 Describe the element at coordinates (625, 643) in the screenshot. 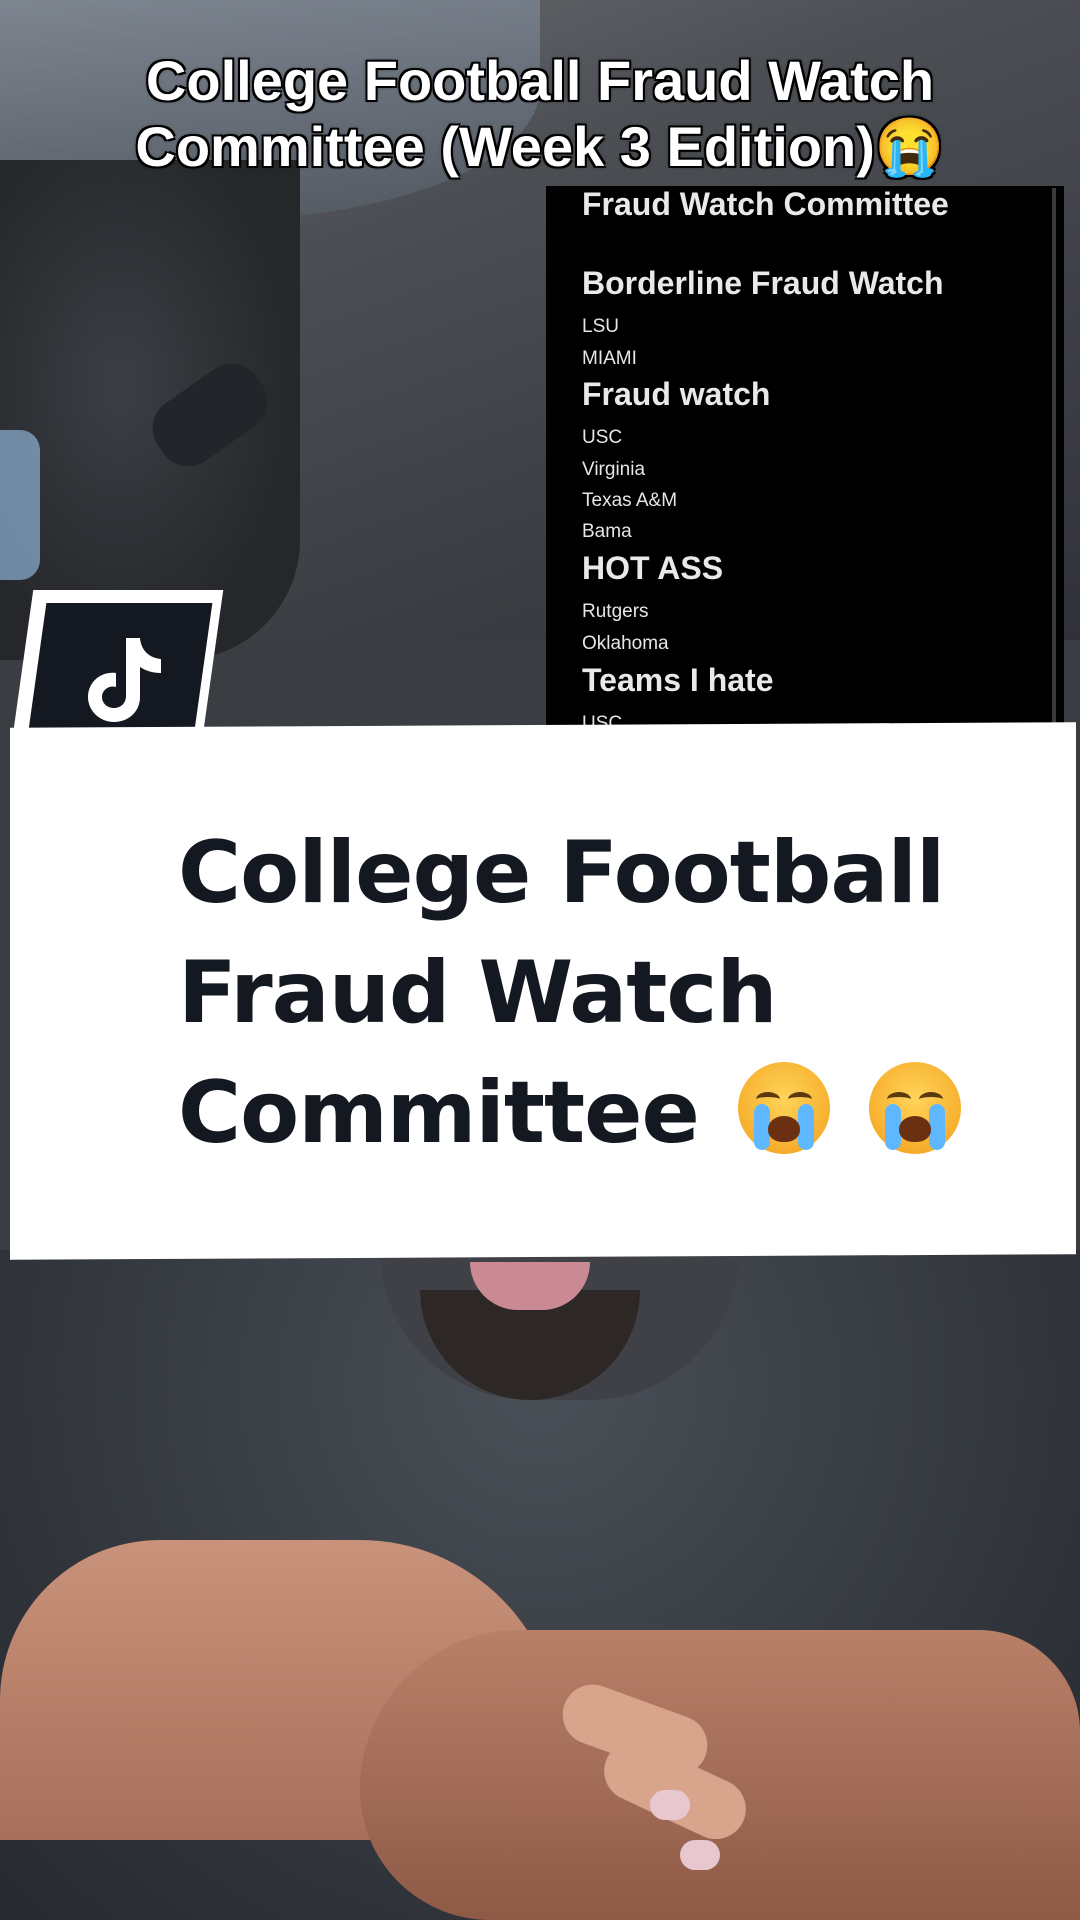

I see `list-item: Oklahoma` at that location.